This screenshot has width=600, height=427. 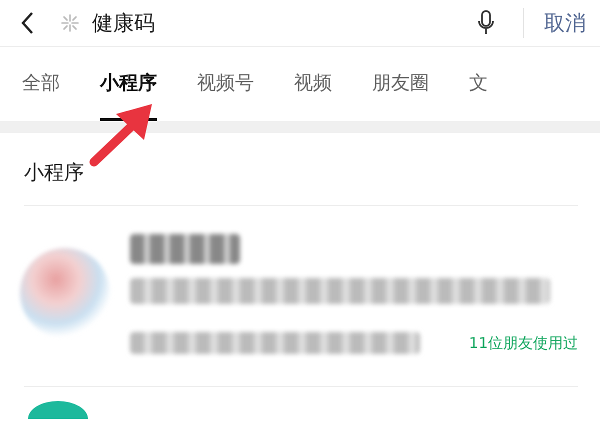 What do you see at coordinates (70, 23) in the screenshot?
I see `sparkle-icon` at bounding box center [70, 23].